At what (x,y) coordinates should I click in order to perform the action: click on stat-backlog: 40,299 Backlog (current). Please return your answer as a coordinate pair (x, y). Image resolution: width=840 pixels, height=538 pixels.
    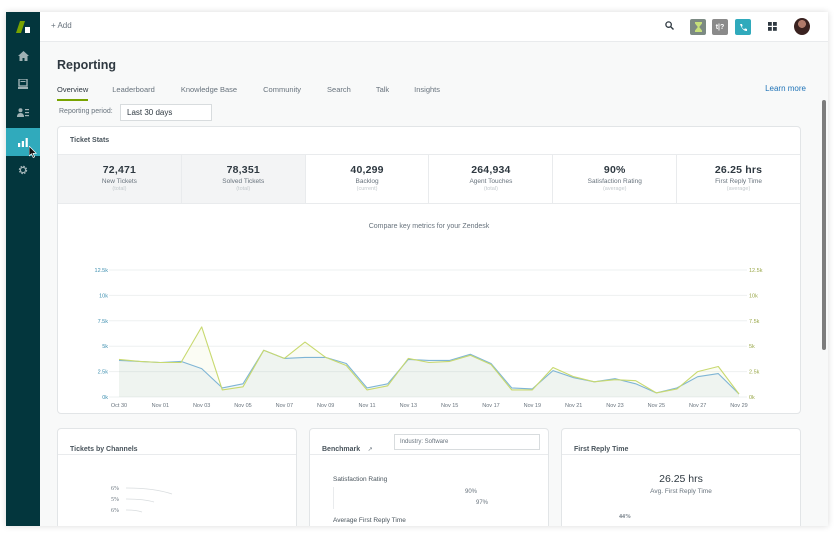
    Looking at the image, I should click on (368, 179).